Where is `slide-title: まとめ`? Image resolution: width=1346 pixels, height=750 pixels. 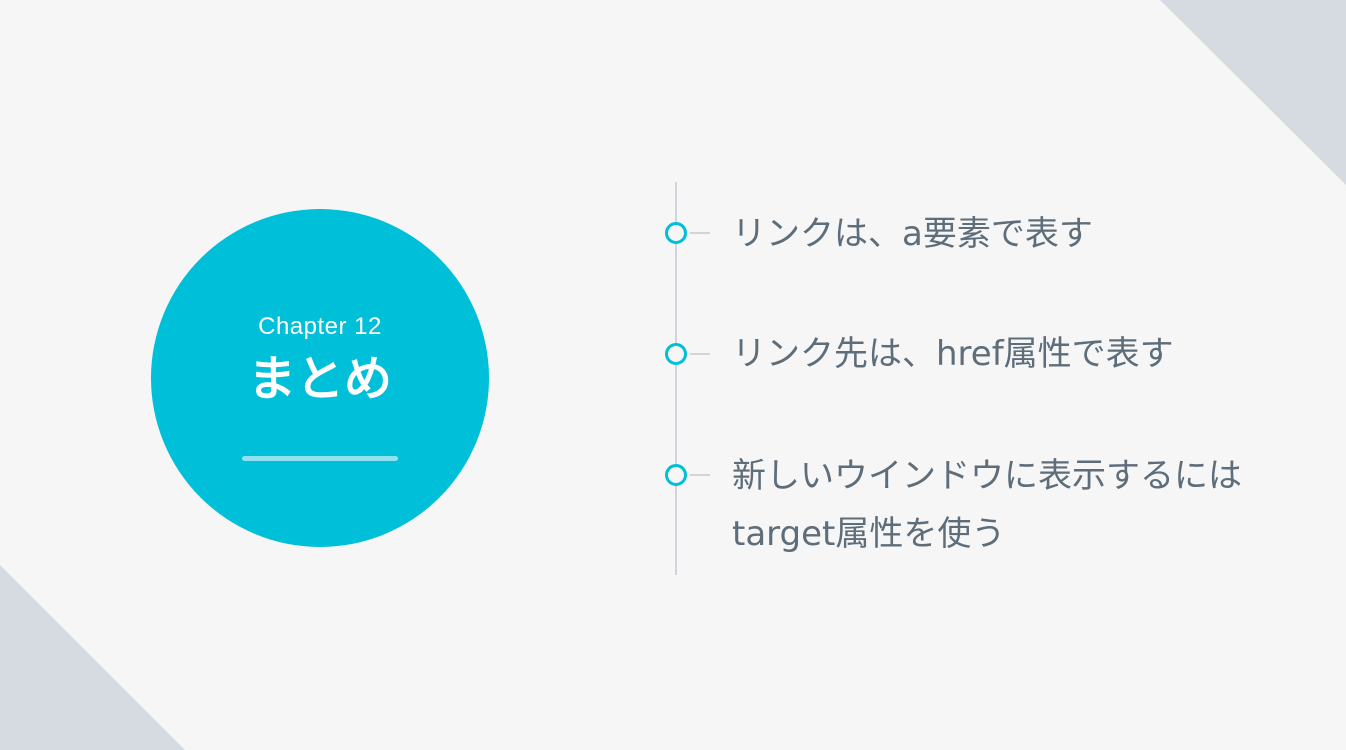
slide-title: まとめ is located at coordinates (319, 379).